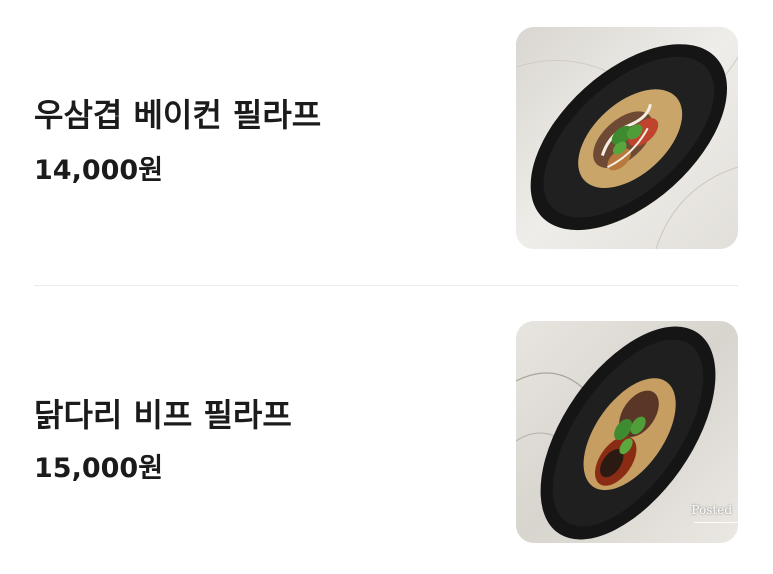  I want to click on menu-item-name: 닭다리 비프 필라프, so click(163, 415).